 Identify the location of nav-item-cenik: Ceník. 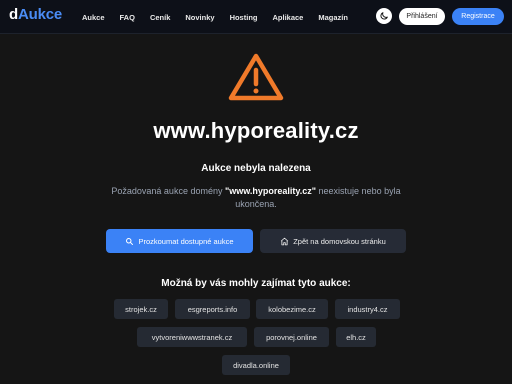
(160, 18).